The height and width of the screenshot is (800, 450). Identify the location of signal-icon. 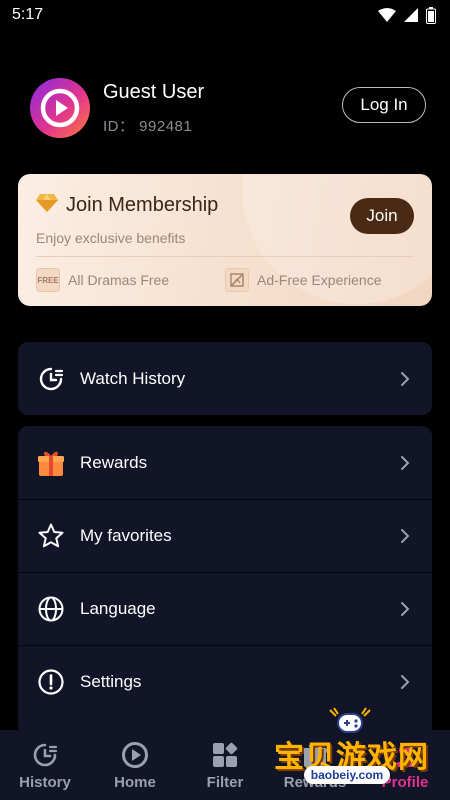
(411, 15).